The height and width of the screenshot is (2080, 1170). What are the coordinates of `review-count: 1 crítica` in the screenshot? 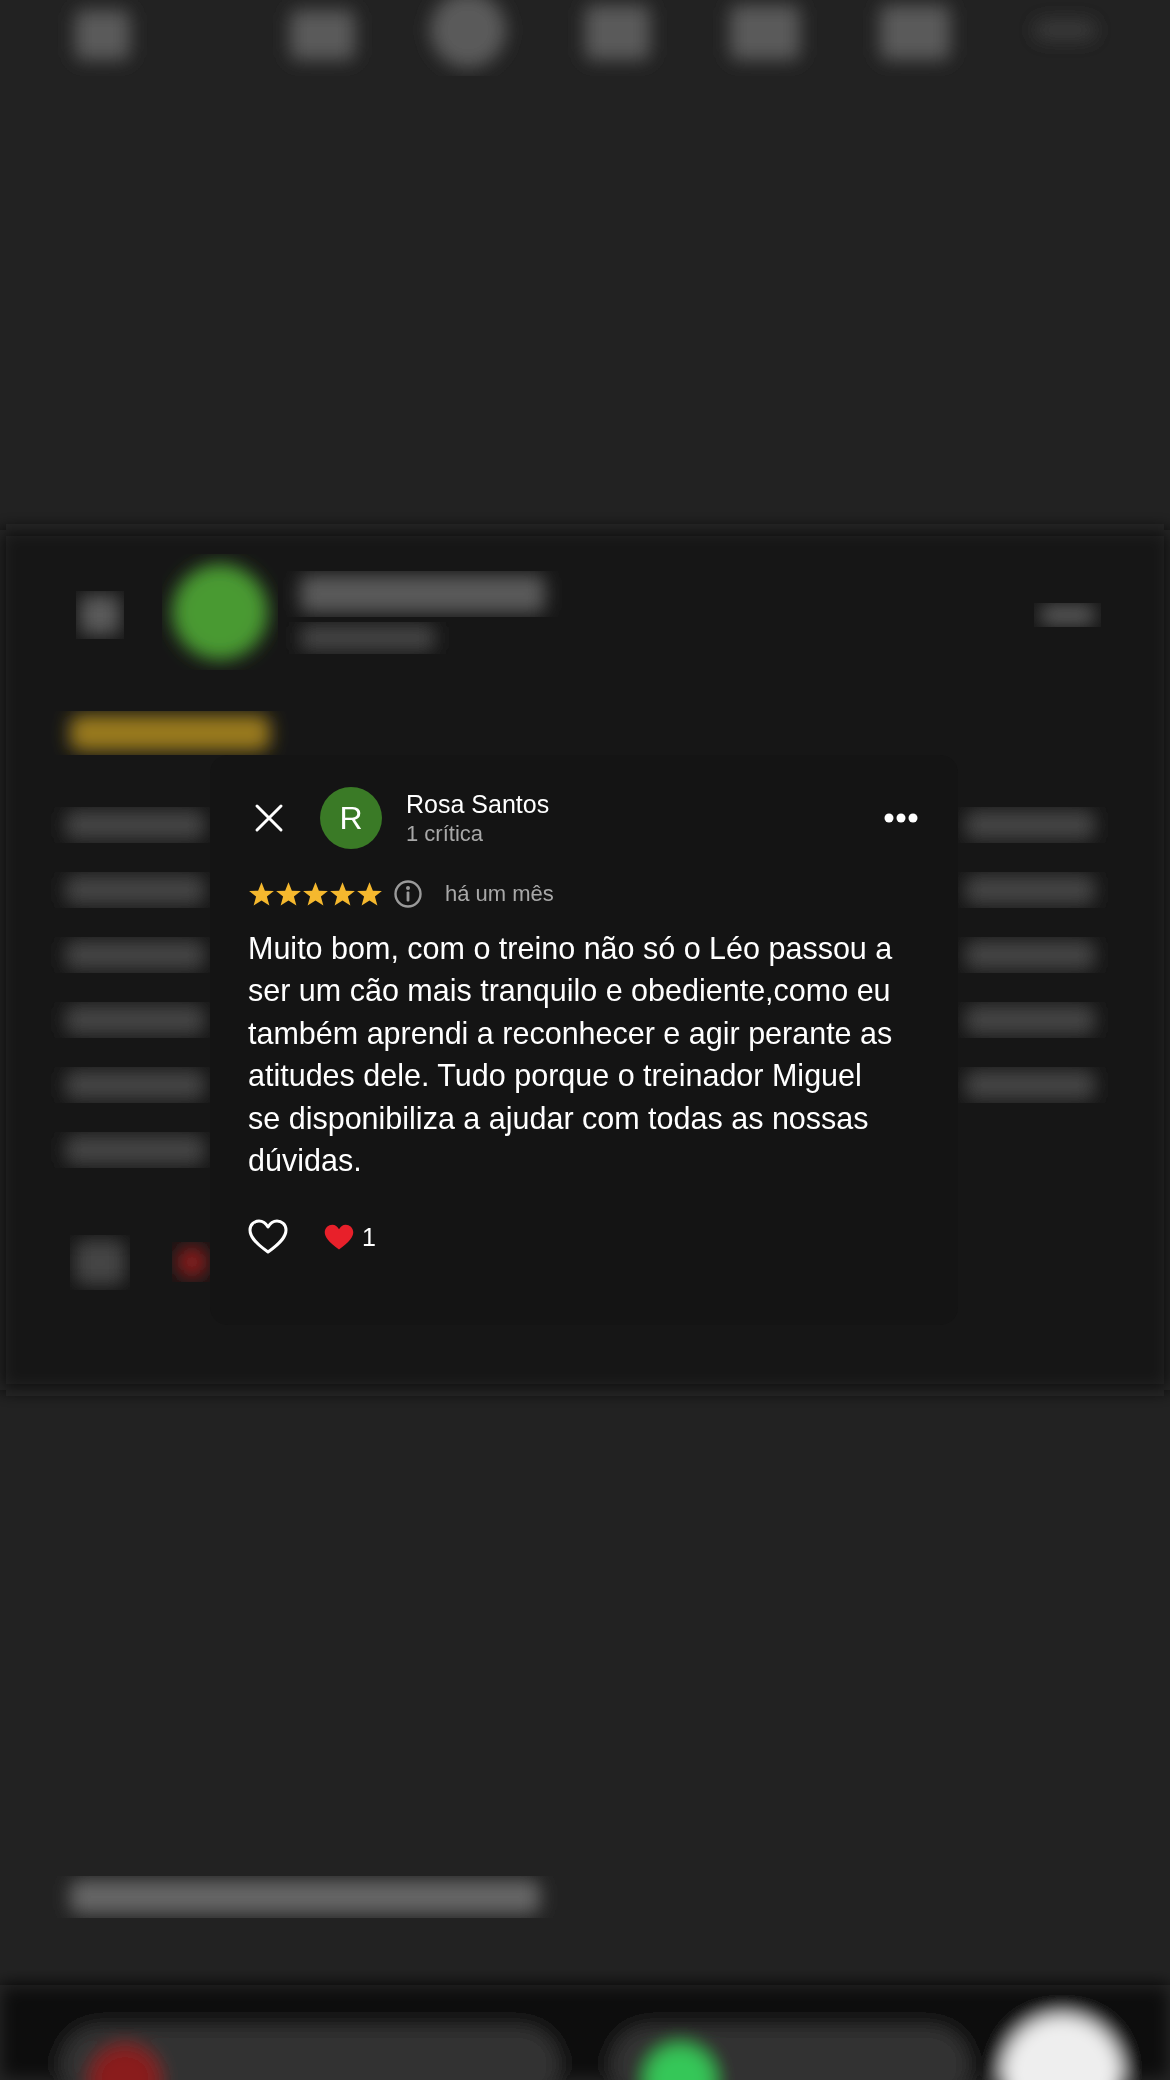 It's located at (445, 833).